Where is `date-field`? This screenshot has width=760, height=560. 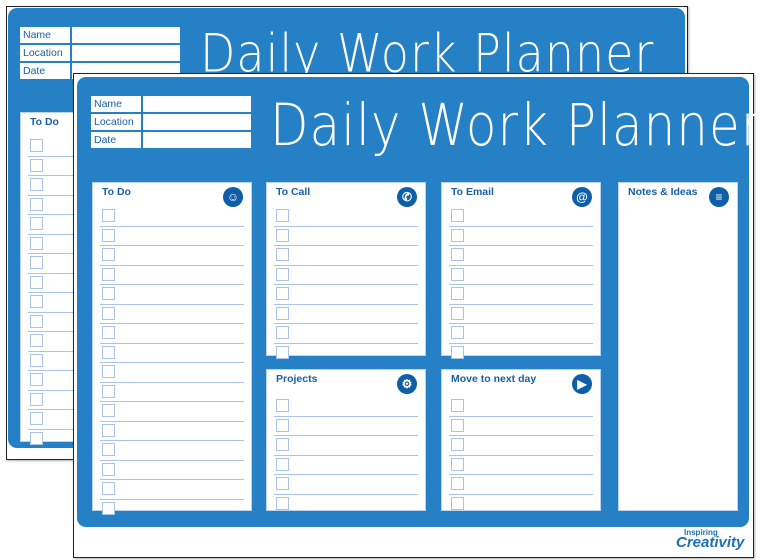 date-field is located at coordinates (197, 140).